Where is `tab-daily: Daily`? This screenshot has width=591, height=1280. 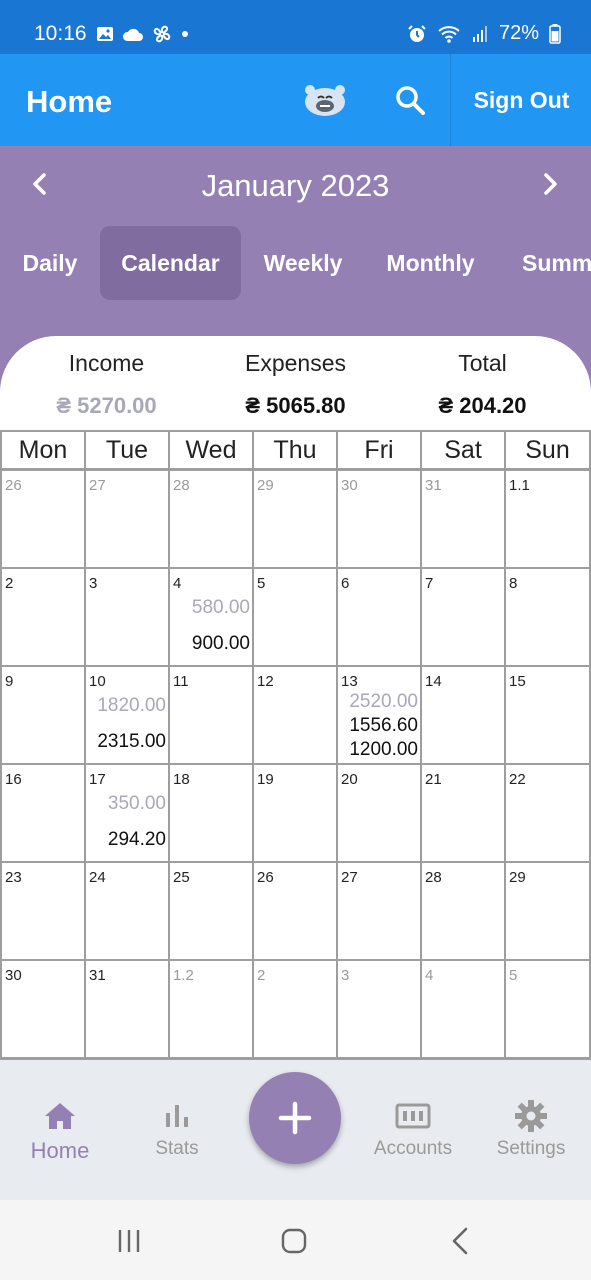
tab-daily: Daily is located at coordinates (50, 263).